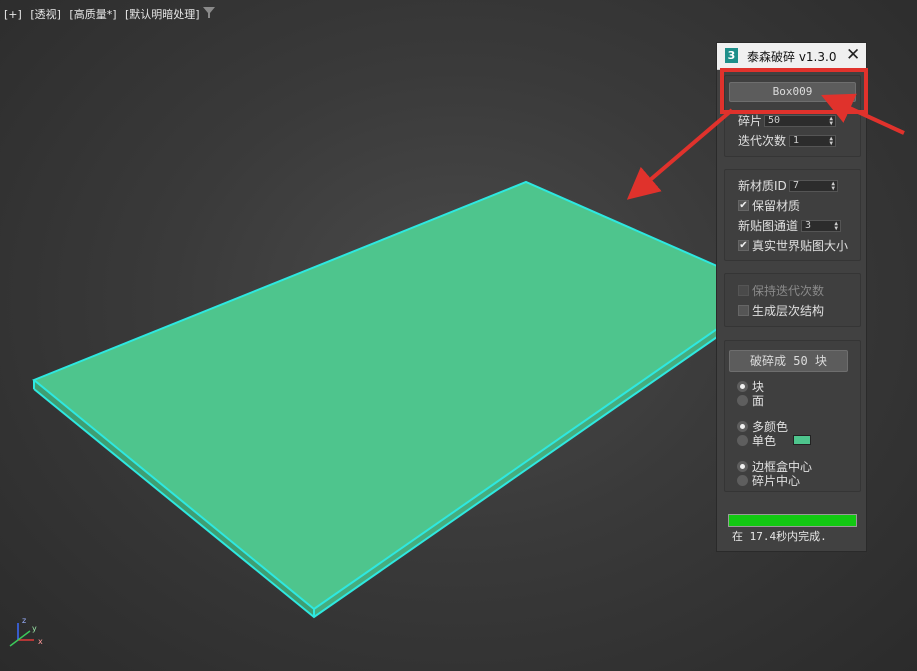 Image resolution: width=917 pixels, height=671 pixels. I want to click on color-radio-multi, so click(742, 426).